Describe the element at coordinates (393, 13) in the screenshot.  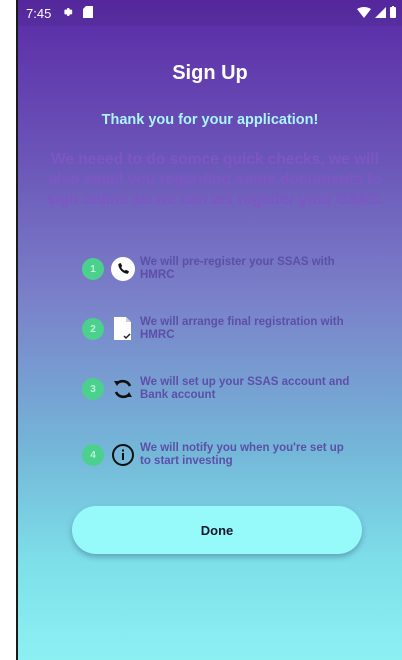
I see `battery-icon` at that location.